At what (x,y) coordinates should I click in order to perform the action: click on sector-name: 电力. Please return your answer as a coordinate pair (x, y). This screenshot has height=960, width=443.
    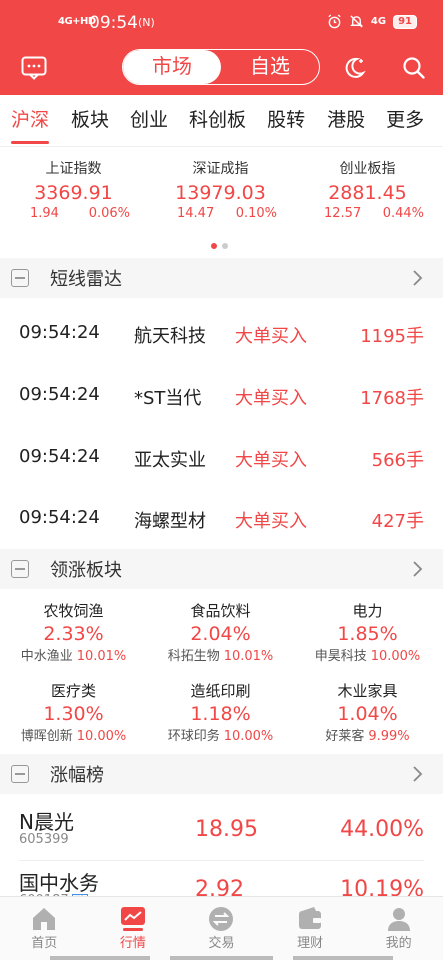
    Looking at the image, I should click on (367, 611).